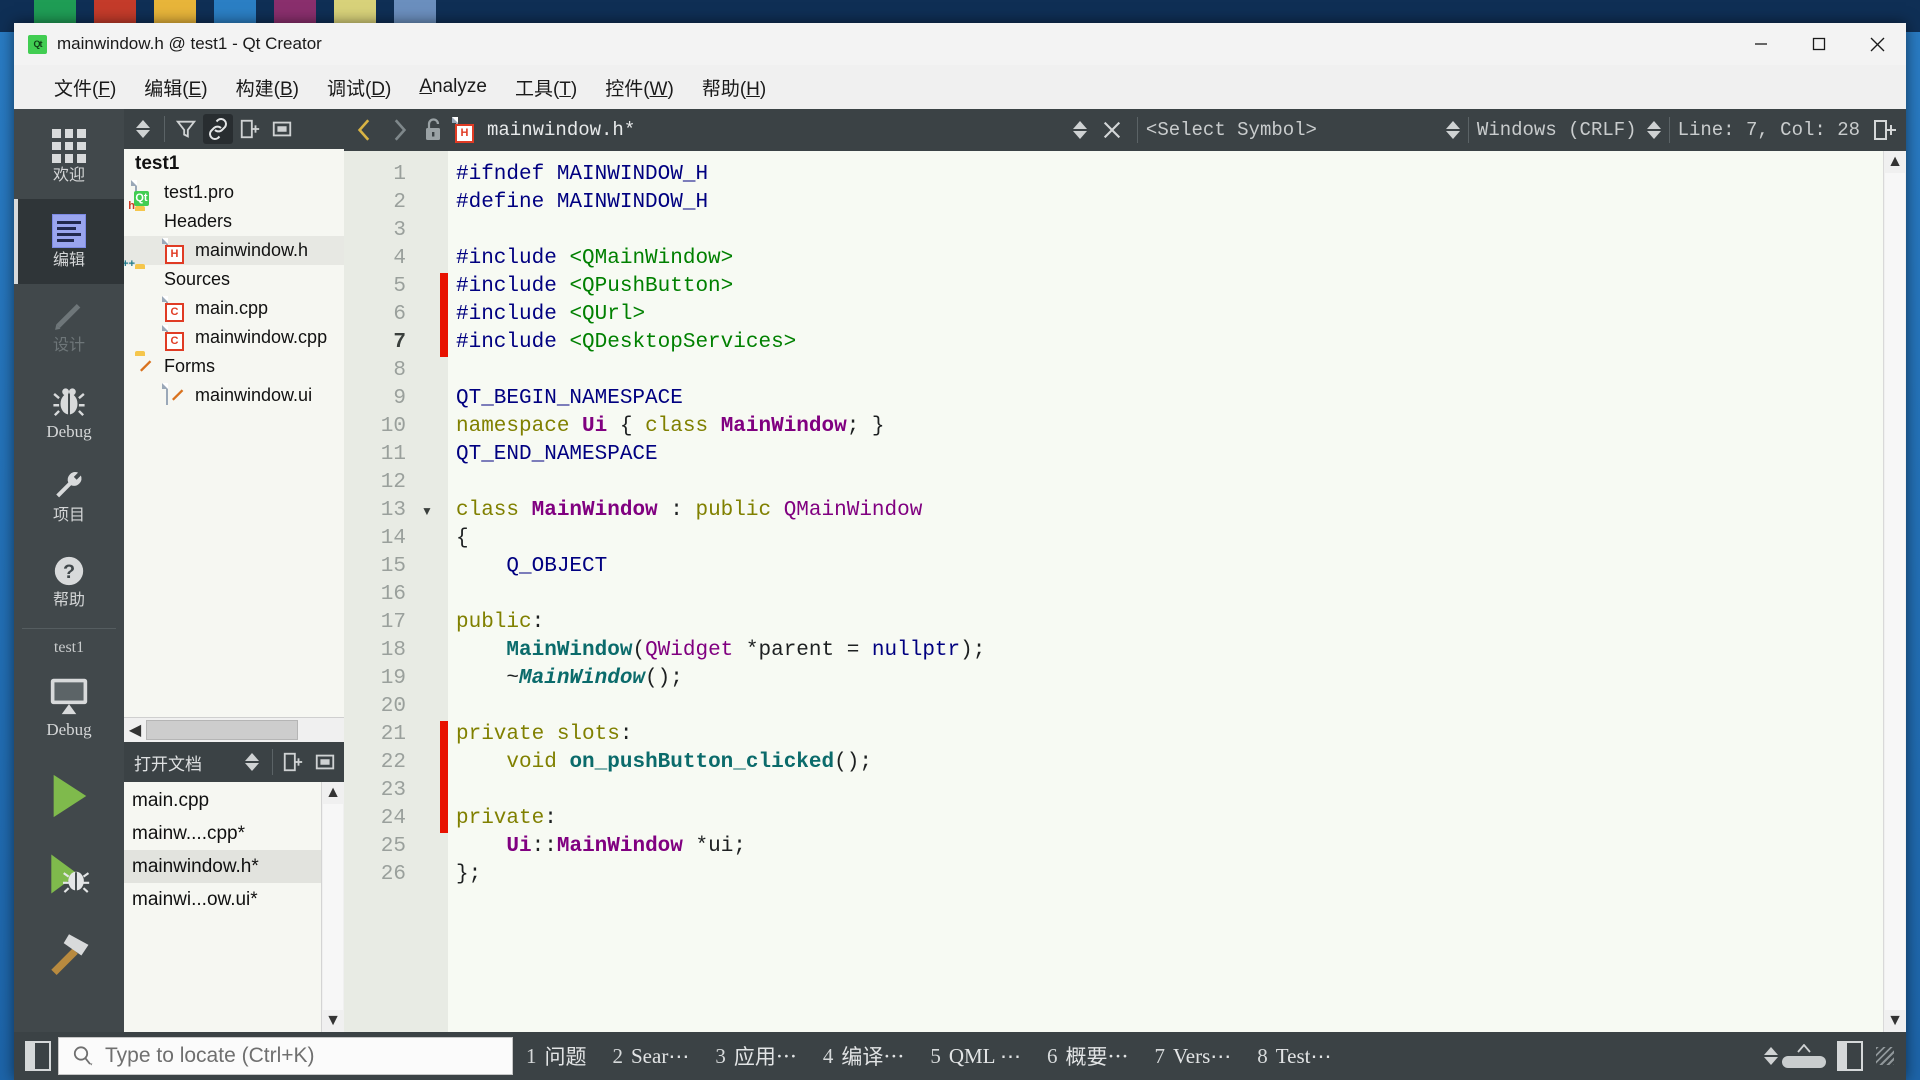  I want to click on symbol-selector: <Select Symbol>, so click(1296, 130).